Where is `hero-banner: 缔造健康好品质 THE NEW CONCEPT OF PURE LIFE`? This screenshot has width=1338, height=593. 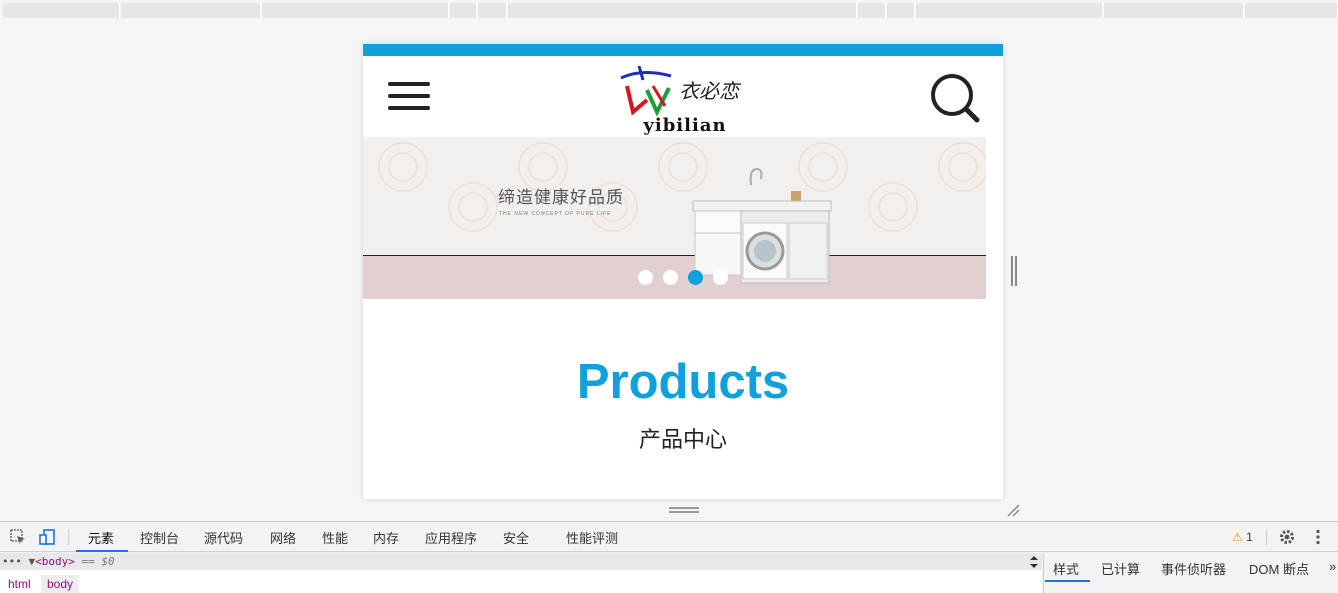 hero-banner: 缔造健康好品质 THE NEW CONCEPT OF PURE LIFE is located at coordinates (674, 218).